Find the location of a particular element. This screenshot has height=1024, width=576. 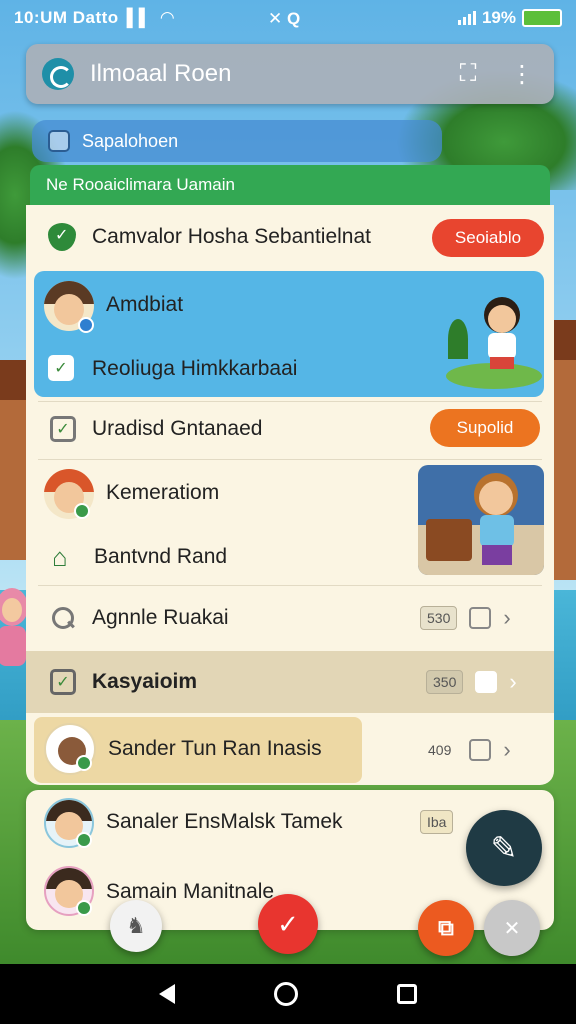

recents-icon is located at coordinates (406, 994).